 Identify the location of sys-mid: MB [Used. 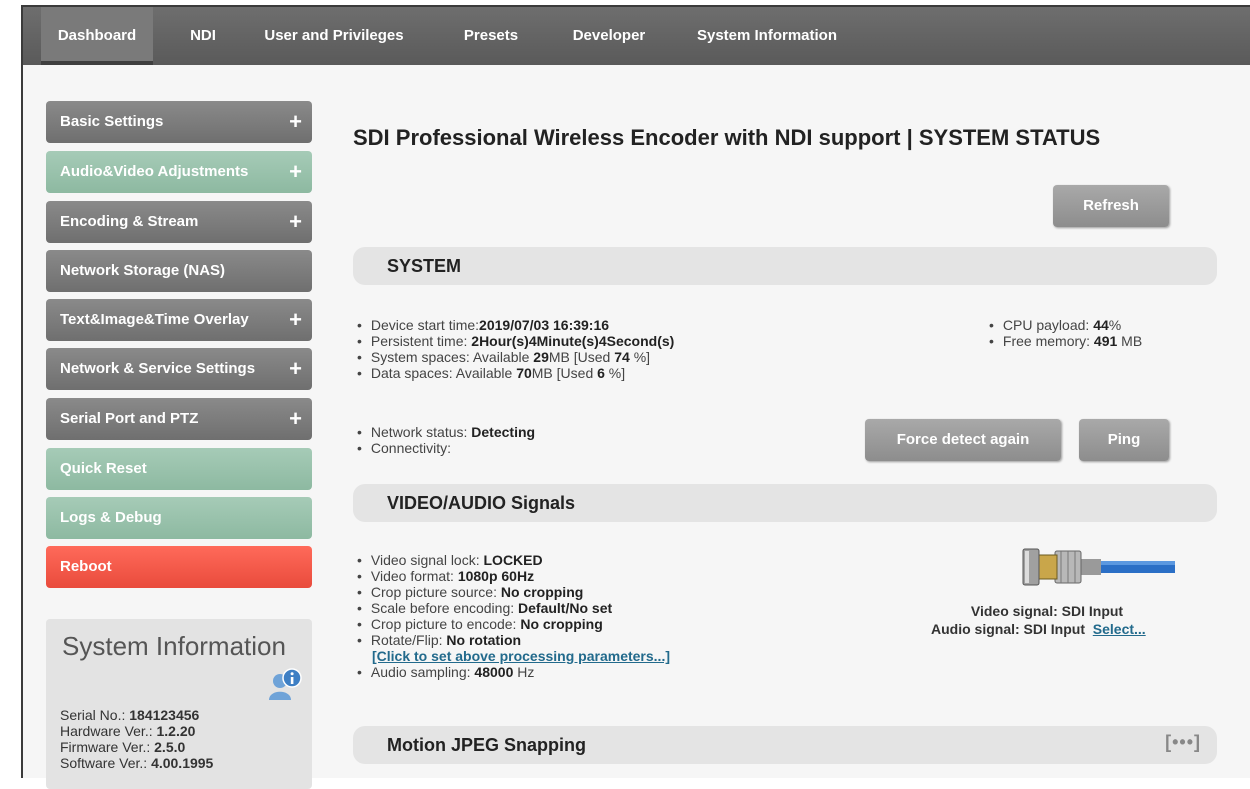
(581, 357).